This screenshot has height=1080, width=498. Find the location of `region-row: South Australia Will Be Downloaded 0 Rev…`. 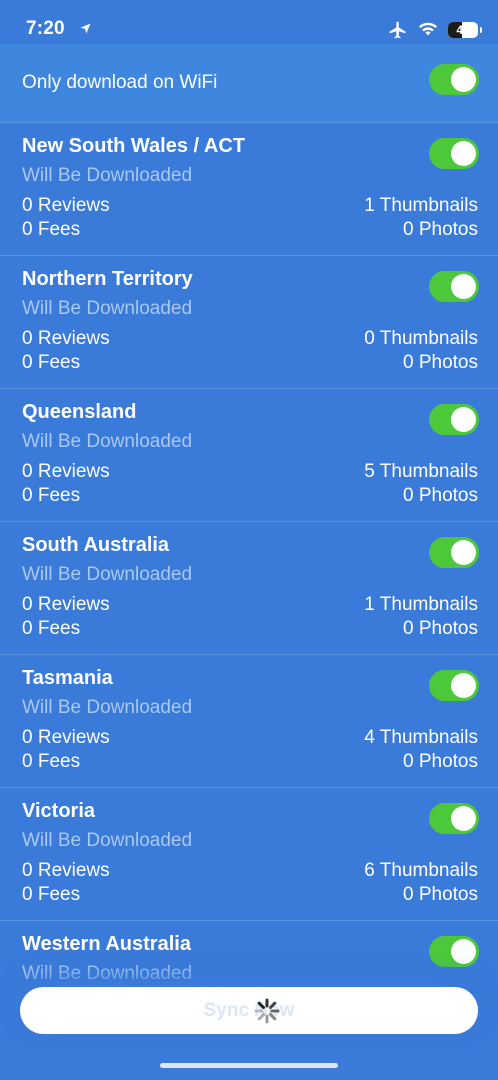

region-row: South Australia Will Be Downloaded 0 Rev… is located at coordinates (249, 587).